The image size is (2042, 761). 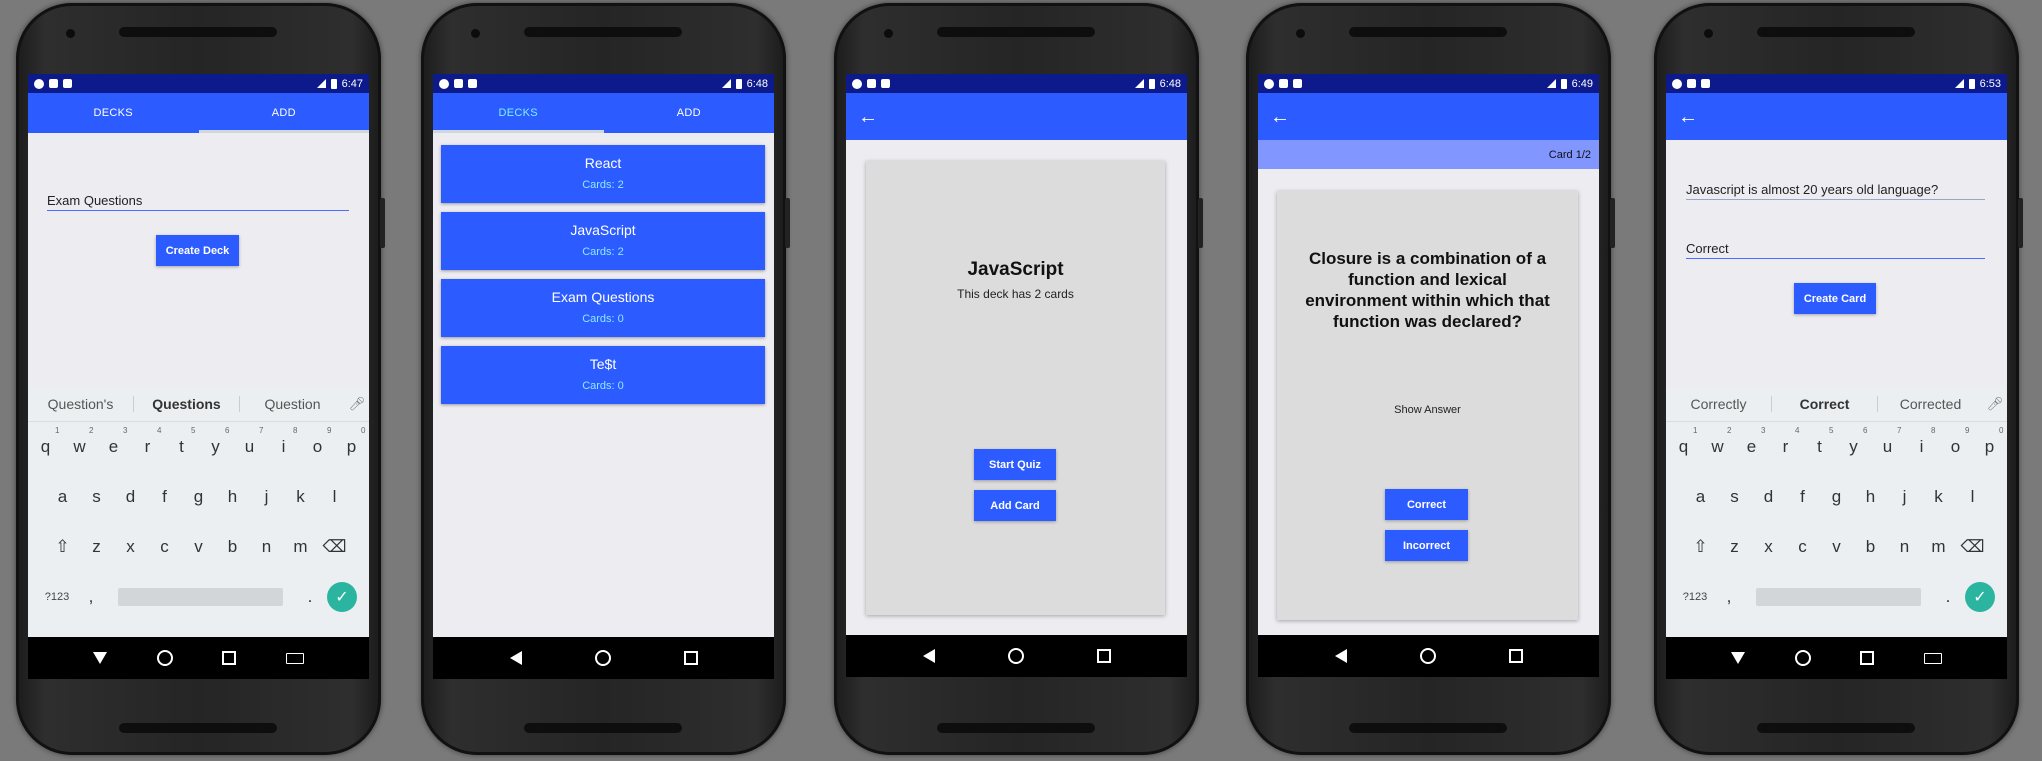 I want to click on comma-key: ,, so click(x=91, y=597).